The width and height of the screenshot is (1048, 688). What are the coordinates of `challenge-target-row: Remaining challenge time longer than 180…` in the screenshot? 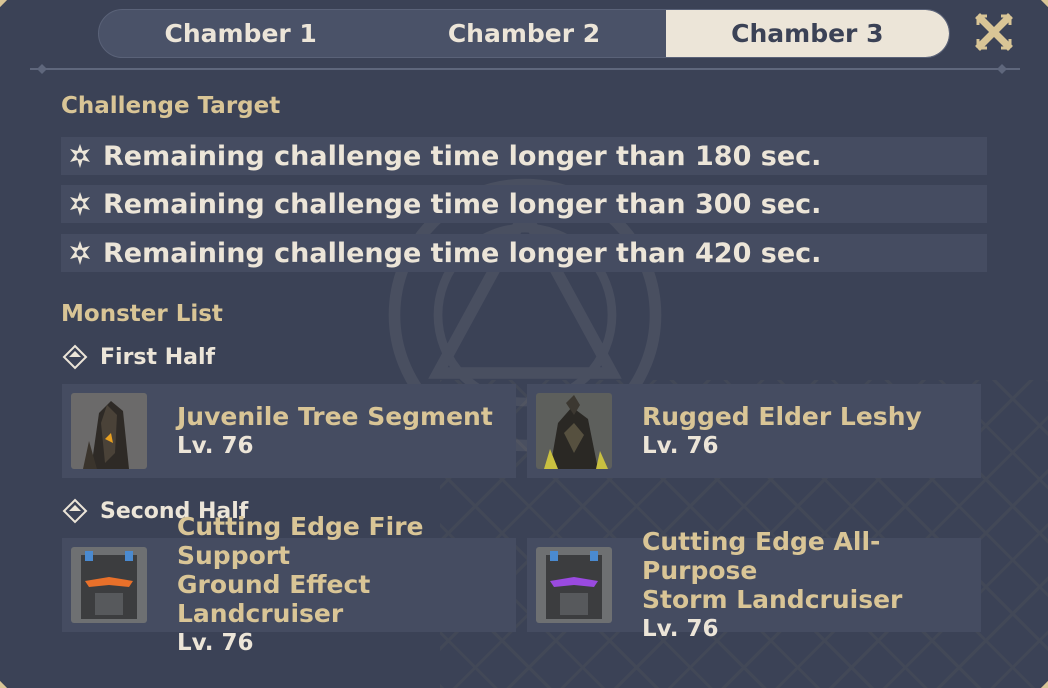 It's located at (524, 156).